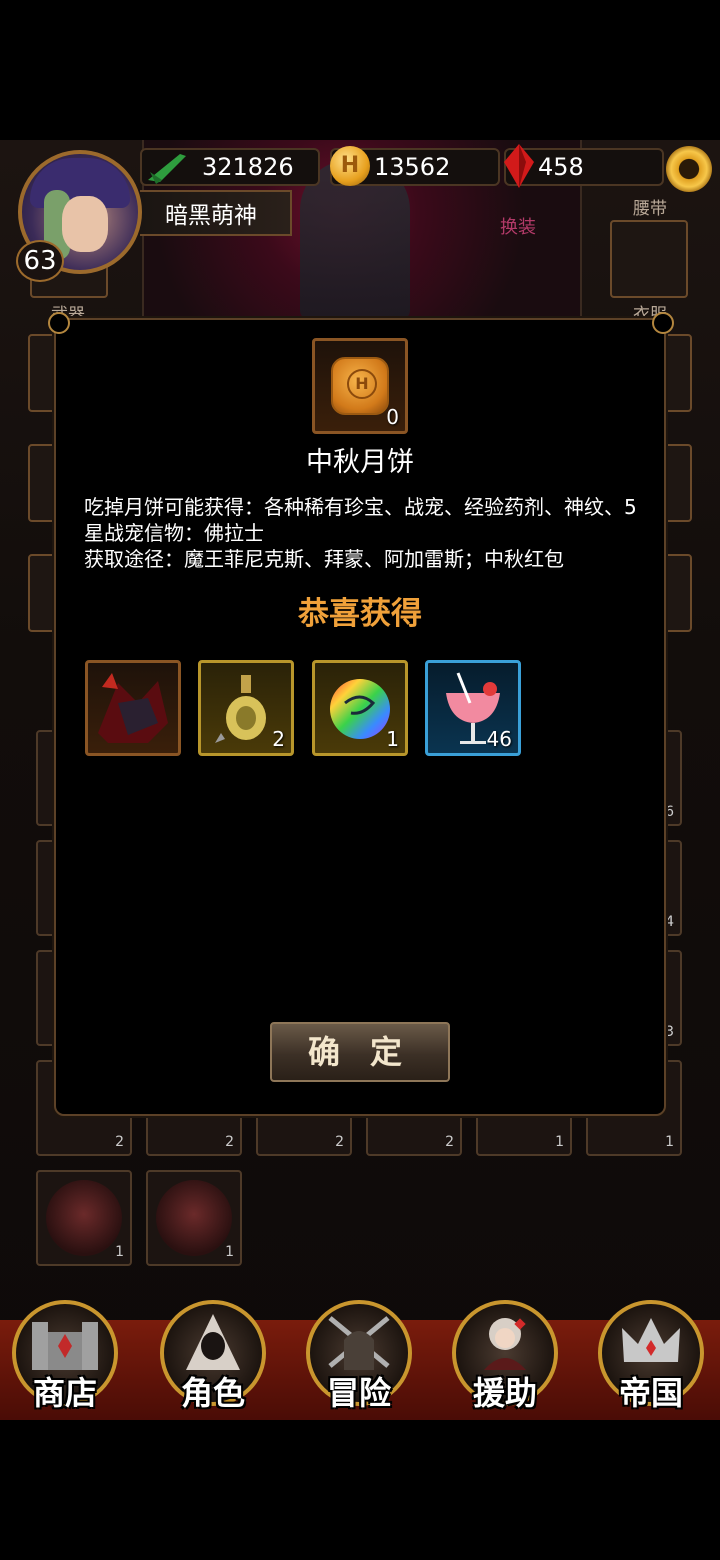 This screenshot has width=720, height=1560. What do you see at coordinates (360, 520) in the screenshot?
I see `description-effect: 吃掉月饼可能获得：各种稀有珍宝、战宠、经验药剂、神纹、5星战宠信物：佛拉士` at bounding box center [360, 520].